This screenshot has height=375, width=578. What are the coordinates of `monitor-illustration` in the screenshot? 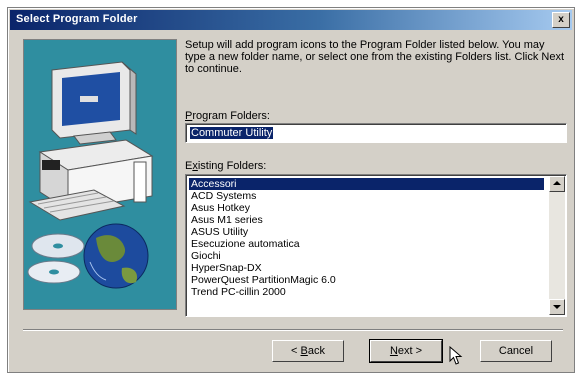 It's located at (94, 103).